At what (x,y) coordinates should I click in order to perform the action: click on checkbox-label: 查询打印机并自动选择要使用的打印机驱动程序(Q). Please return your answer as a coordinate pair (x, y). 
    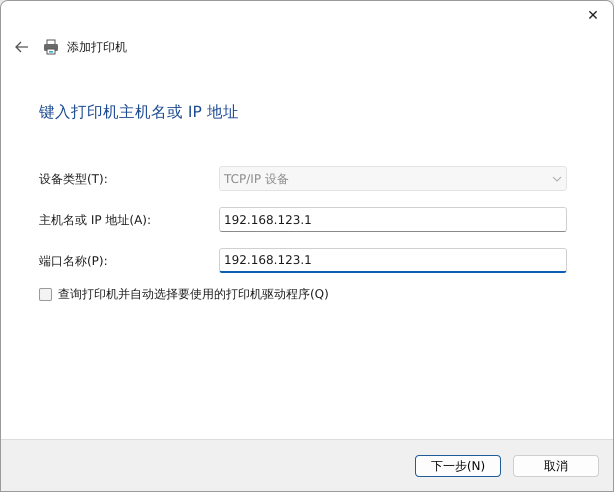
    Looking at the image, I should click on (193, 295).